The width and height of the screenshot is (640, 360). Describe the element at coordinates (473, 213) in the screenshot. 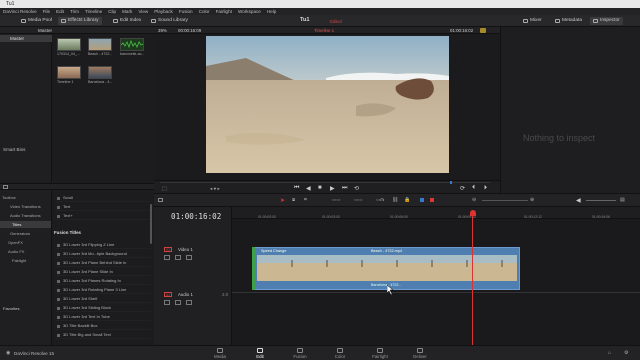

I see `playhead-handle` at that location.